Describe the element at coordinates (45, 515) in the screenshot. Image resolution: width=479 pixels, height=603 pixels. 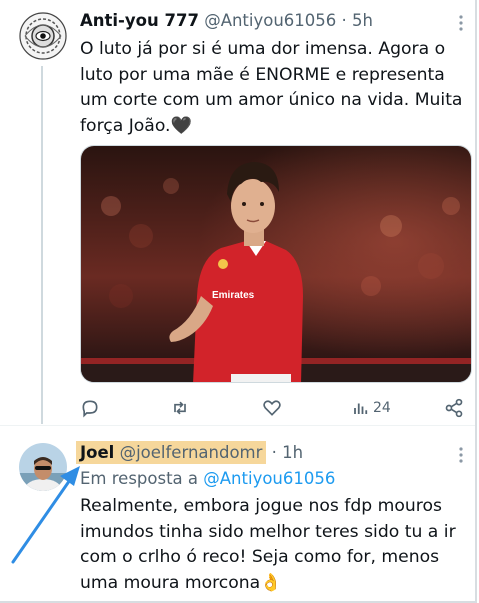
I see `arrow-annotation-icon` at that location.